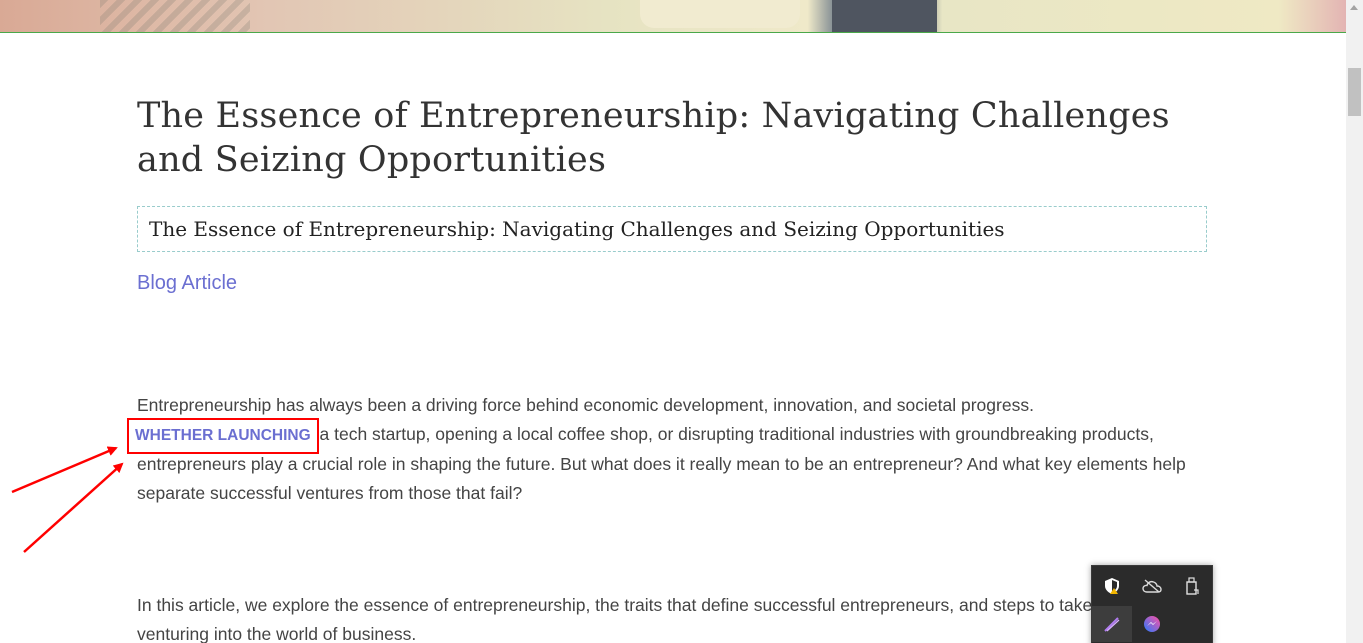 The height and width of the screenshot is (643, 1363). What do you see at coordinates (223, 435) in the screenshot?
I see `highlighted-phrase: WHETHER LAUNCHING` at bounding box center [223, 435].